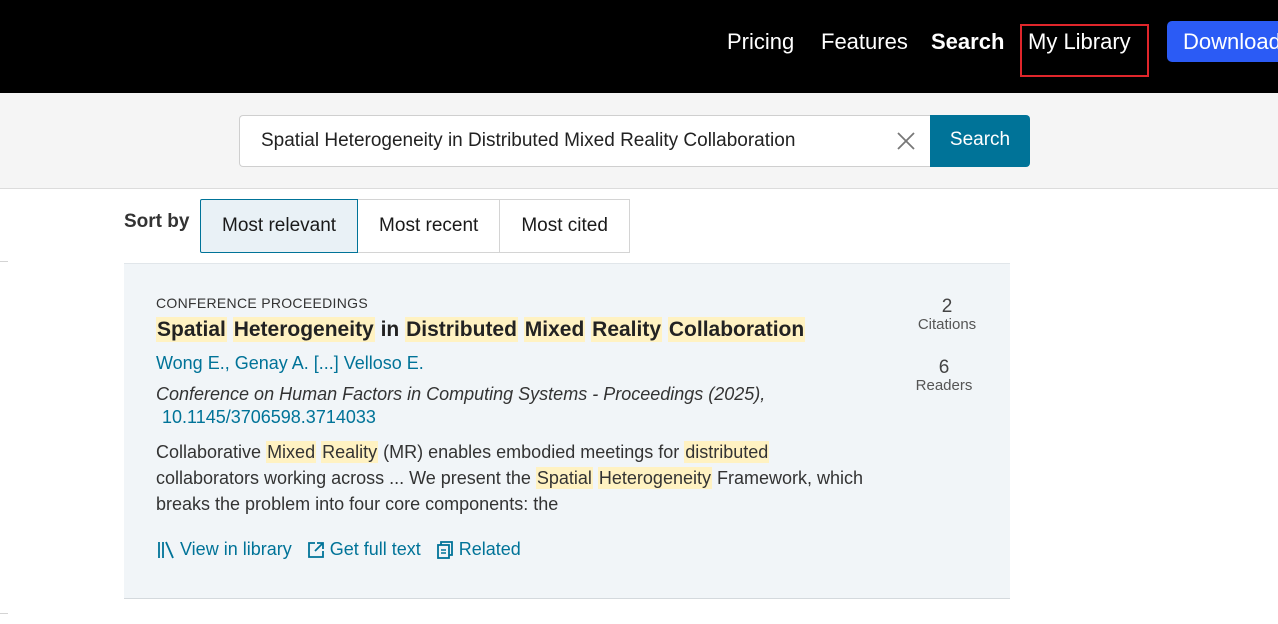 The width and height of the screenshot is (1278, 624). Describe the element at coordinates (864, 42) in the screenshot. I see `nav-features-link: Features` at that location.